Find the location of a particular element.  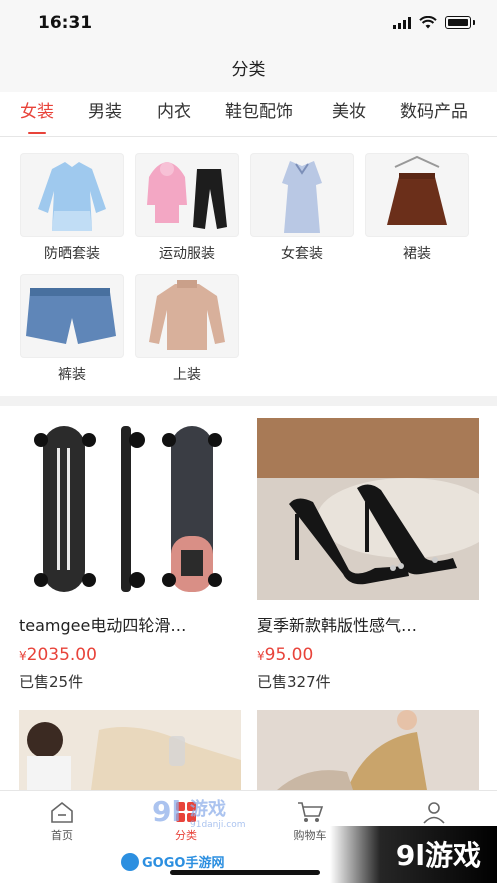

watermark-logo-bottom-right: 9l游戏 is located at coordinates (413, 854).